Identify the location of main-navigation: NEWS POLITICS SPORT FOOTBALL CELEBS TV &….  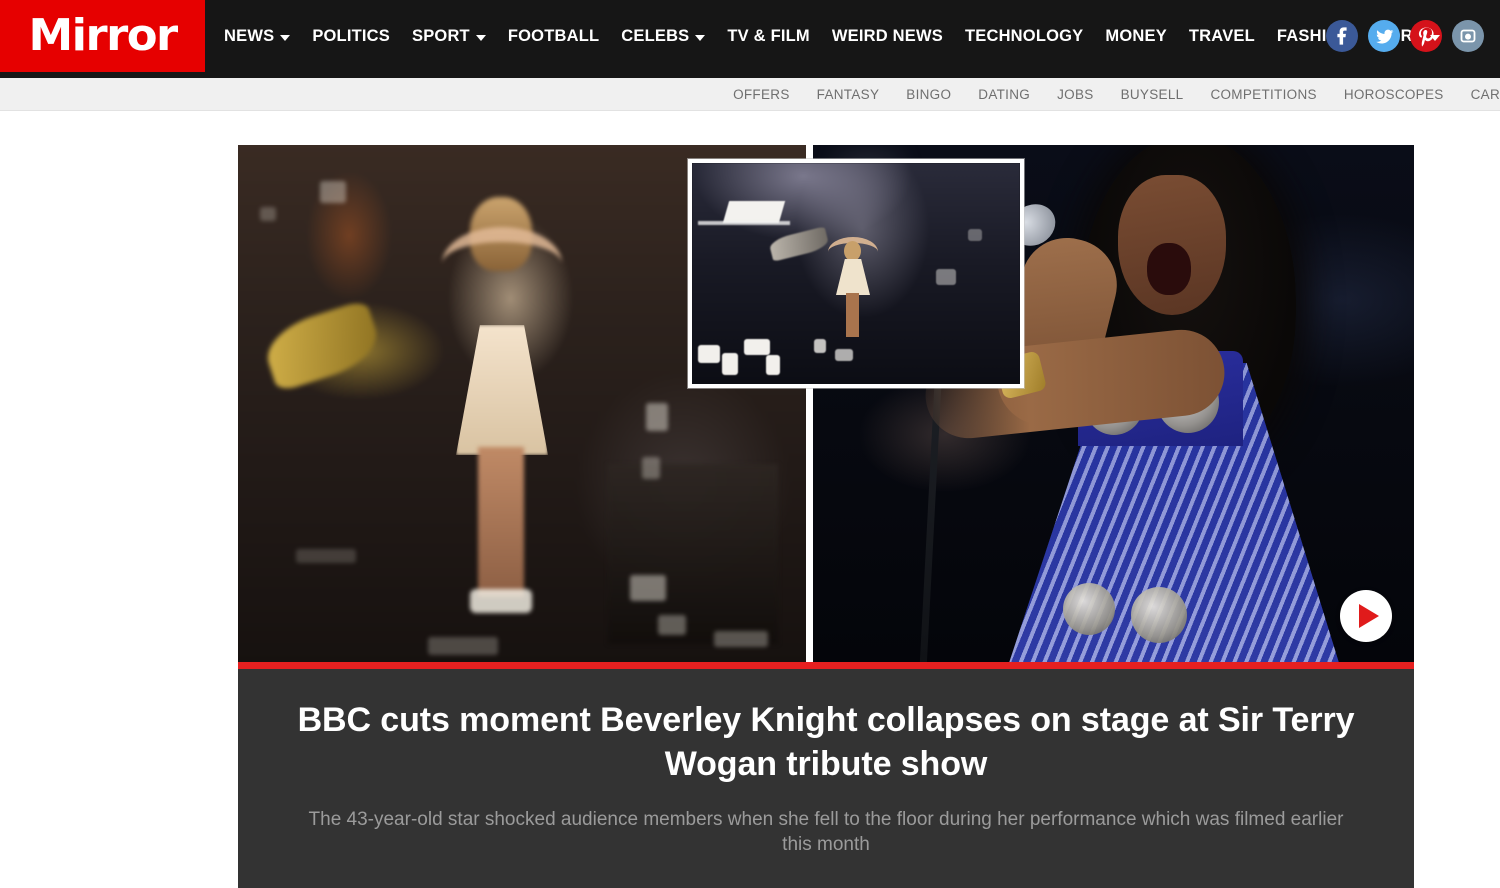
(822, 36).